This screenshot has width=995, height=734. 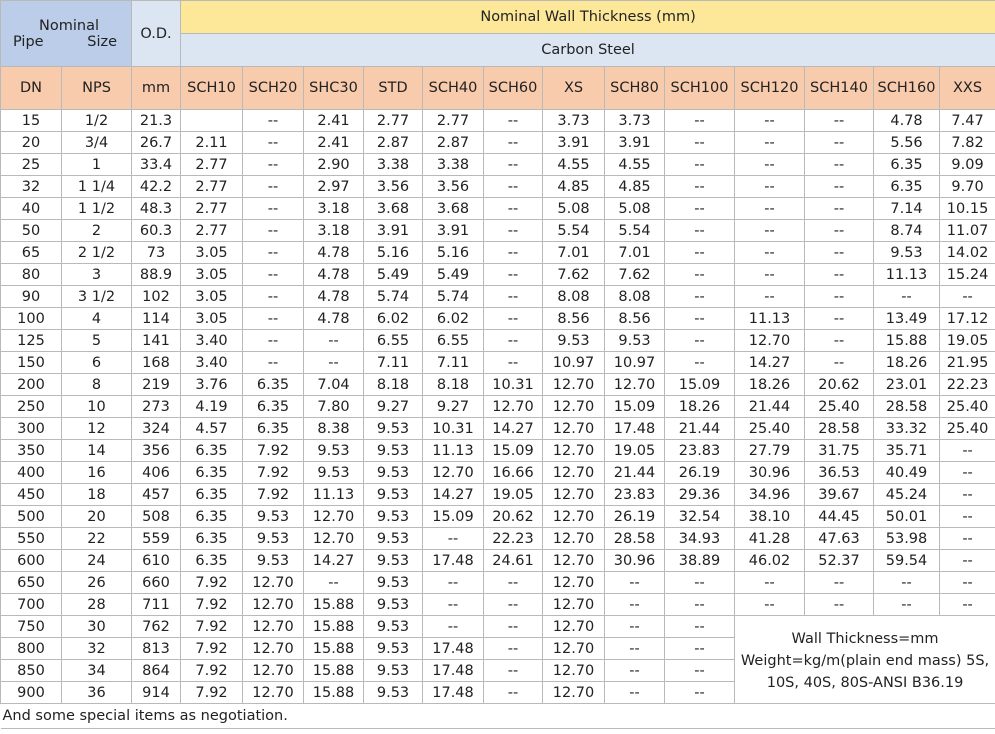 What do you see at coordinates (96, 450) in the screenshot?
I see `table-cell: 14` at bounding box center [96, 450].